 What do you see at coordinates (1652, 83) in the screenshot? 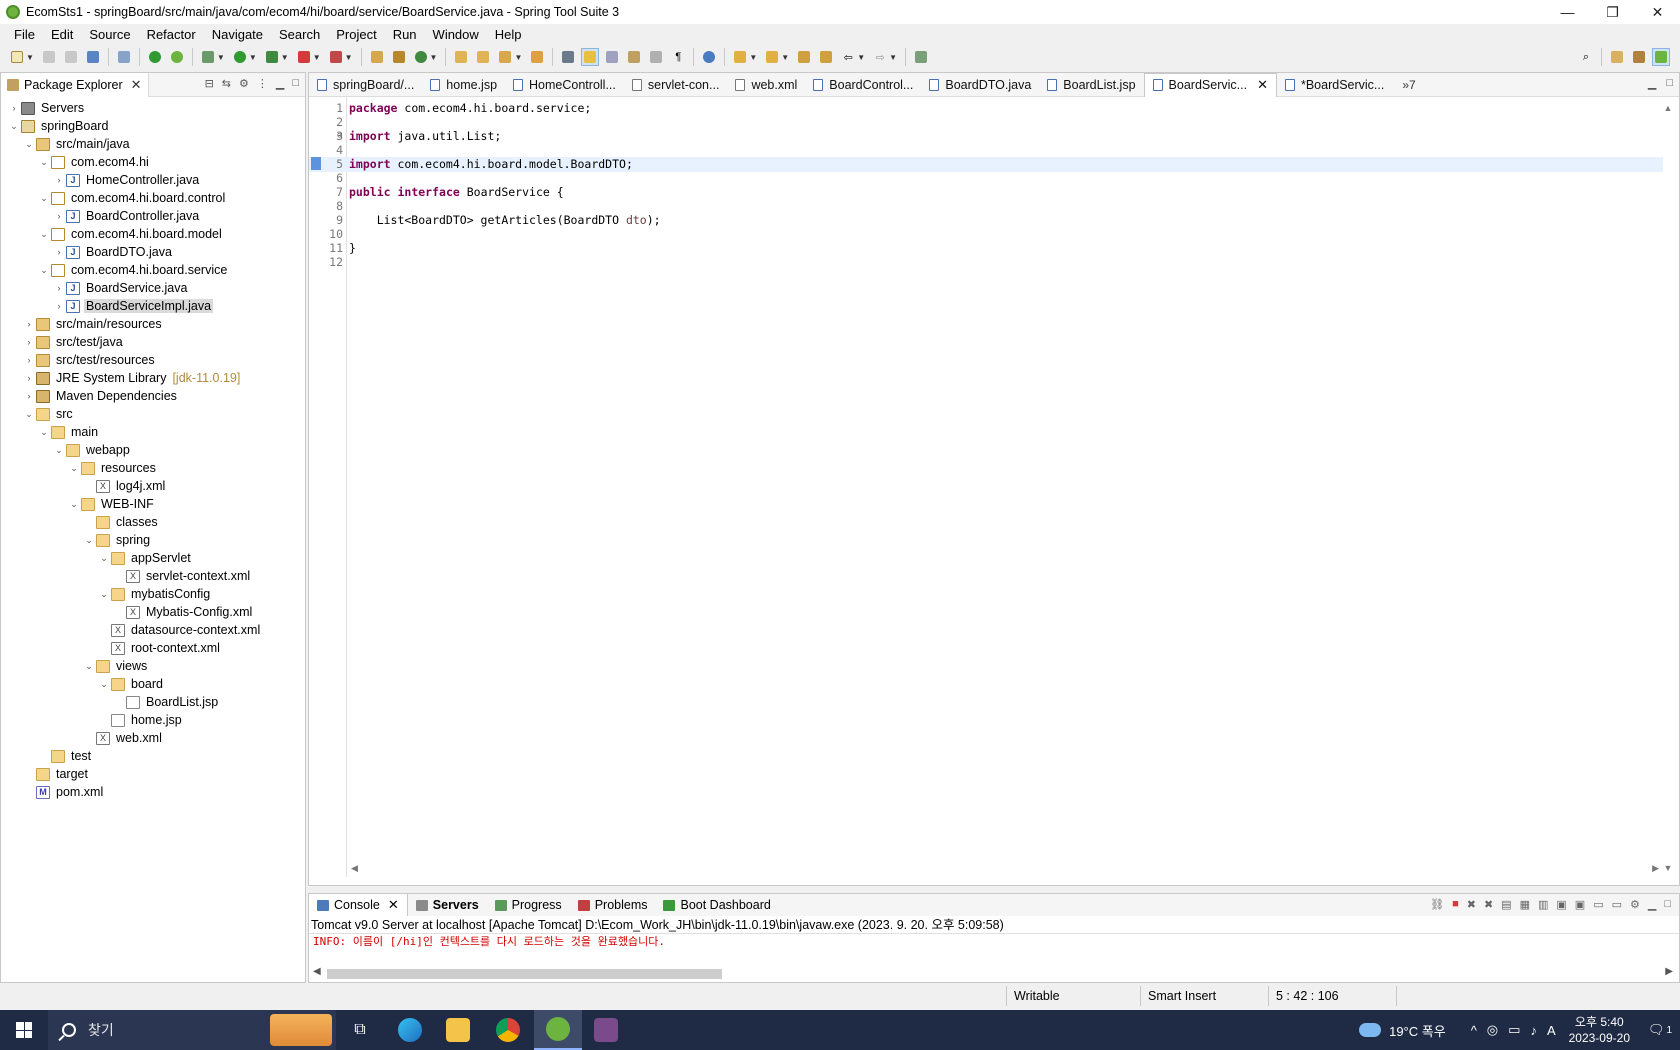
I see `minimize-editor-icon: ▁` at bounding box center [1652, 83].